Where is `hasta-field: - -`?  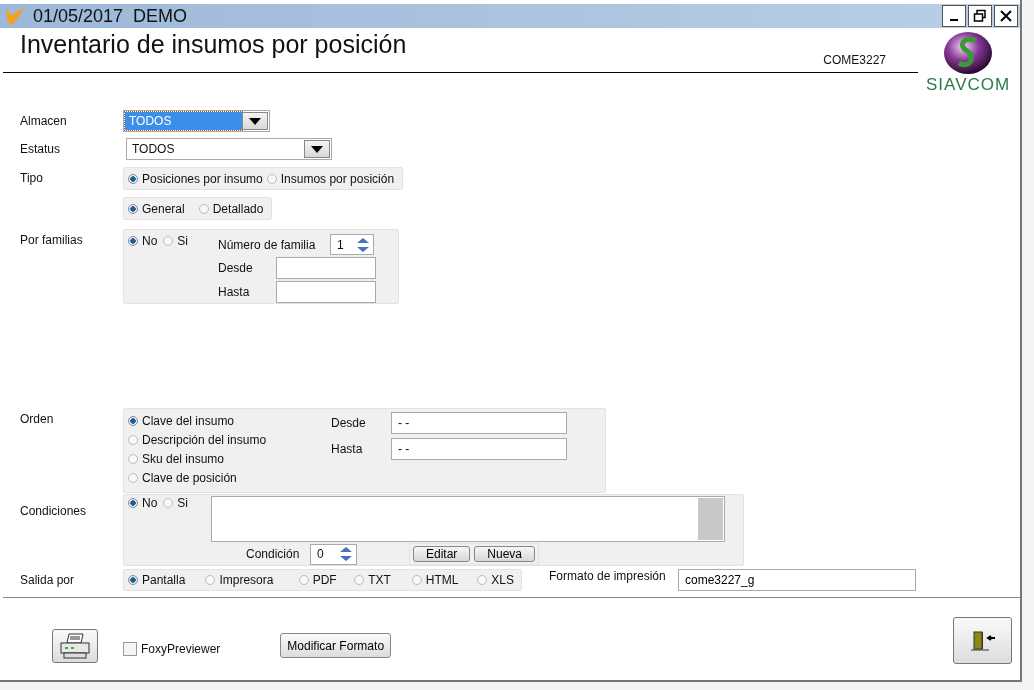
hasta-field: - - is located at coordinates (479, 449).